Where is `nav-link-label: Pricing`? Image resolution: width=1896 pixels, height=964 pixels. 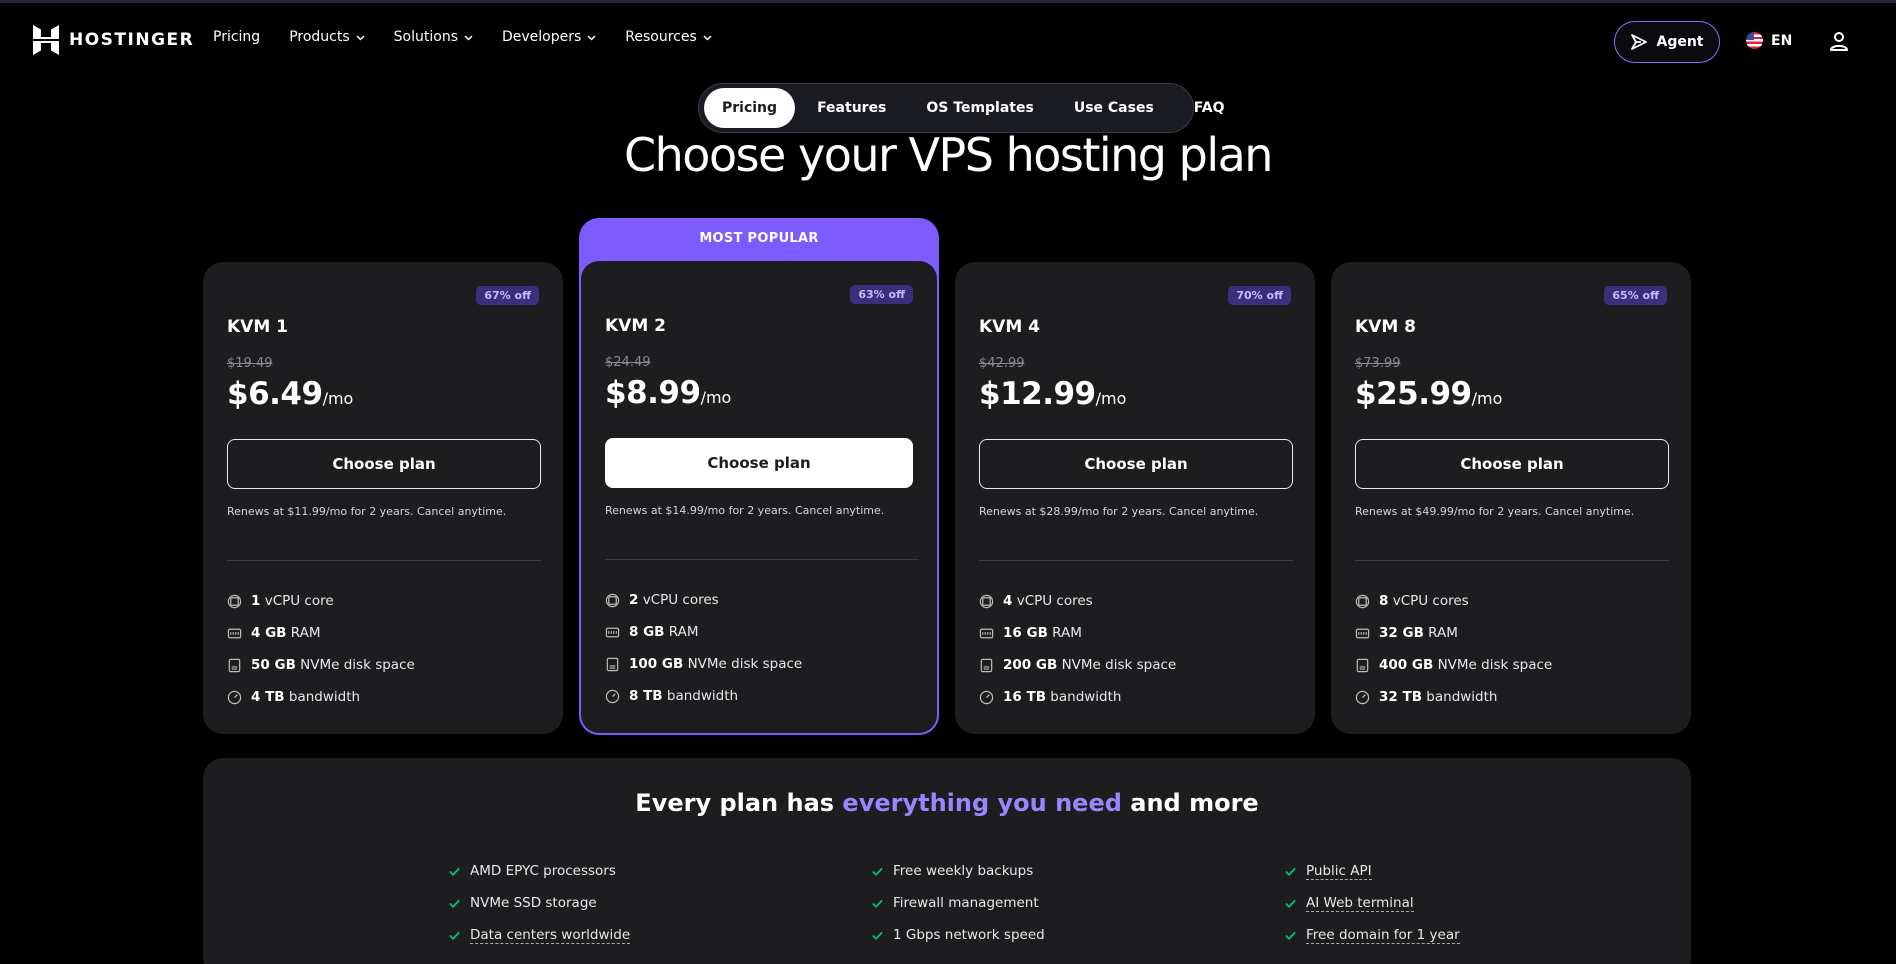
nav-link-label: Pricing is located at coordinates (237, 37).